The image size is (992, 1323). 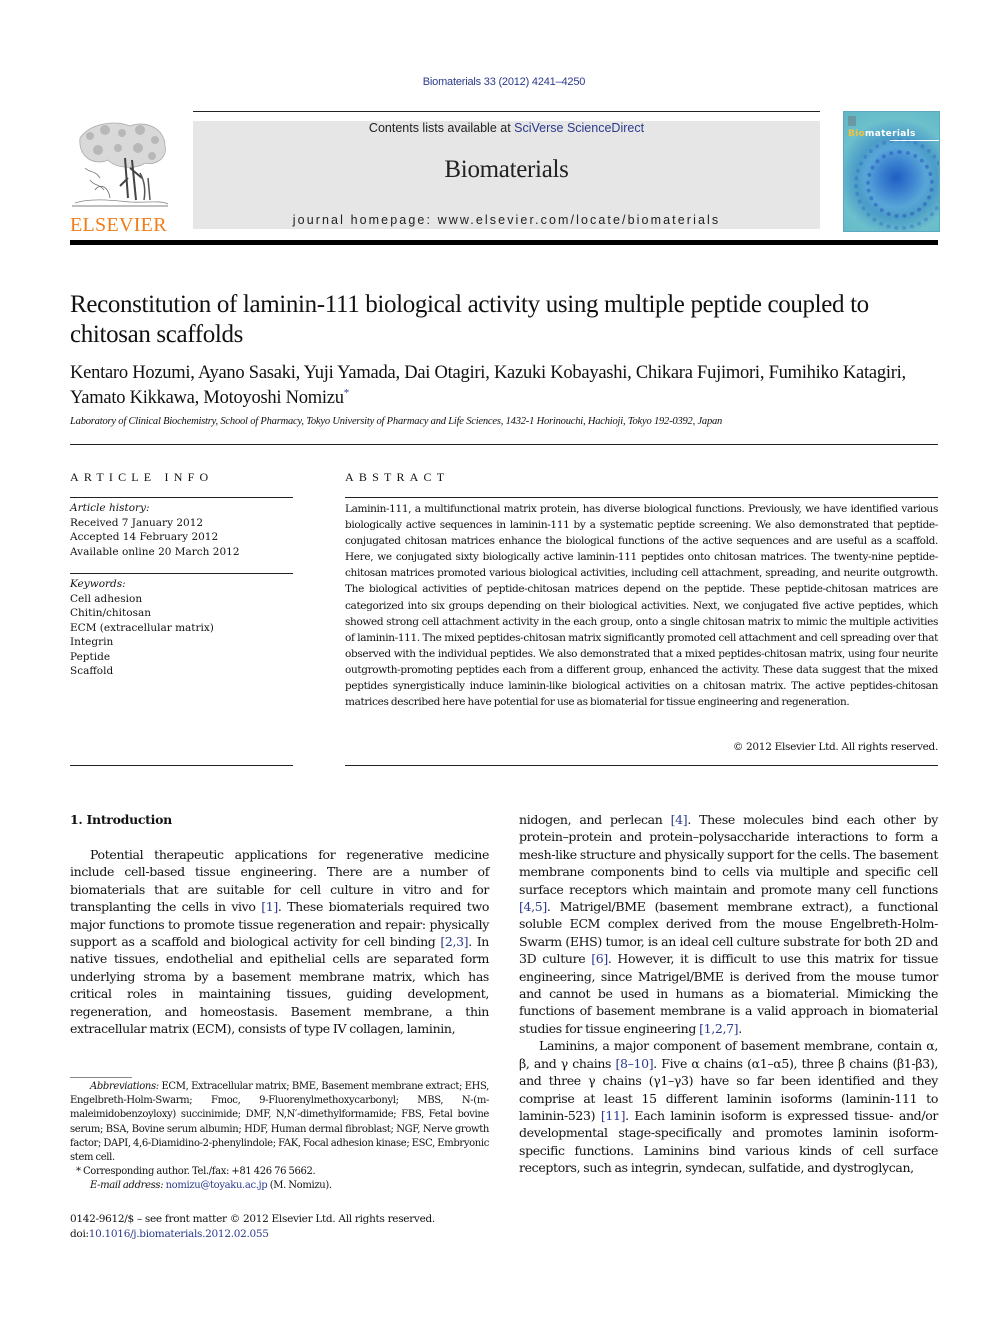 I want to click on journal-name: Biomaterials, so click(x=506, y=169).